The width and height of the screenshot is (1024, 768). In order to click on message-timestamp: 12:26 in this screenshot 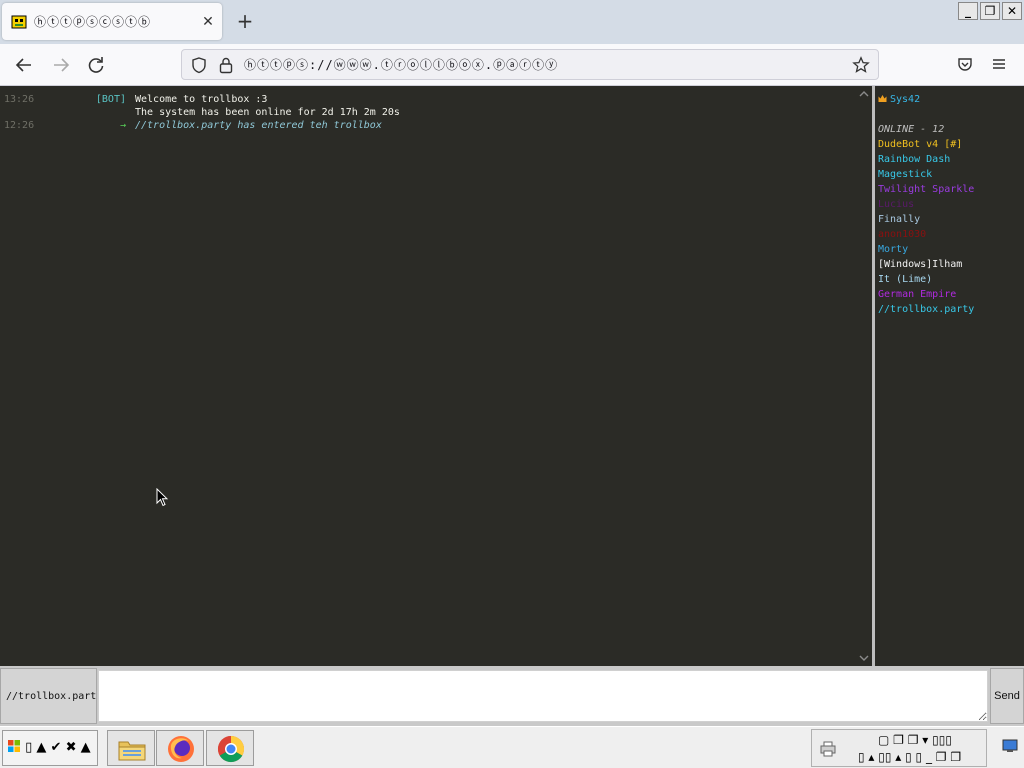, I will do `click(19, 125)`.